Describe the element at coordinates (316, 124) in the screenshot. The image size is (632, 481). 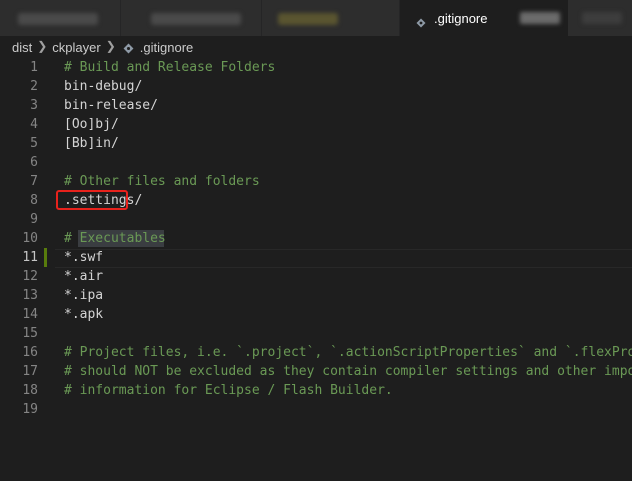
I see `code-line: 4 [Oo]bj/` at that location.